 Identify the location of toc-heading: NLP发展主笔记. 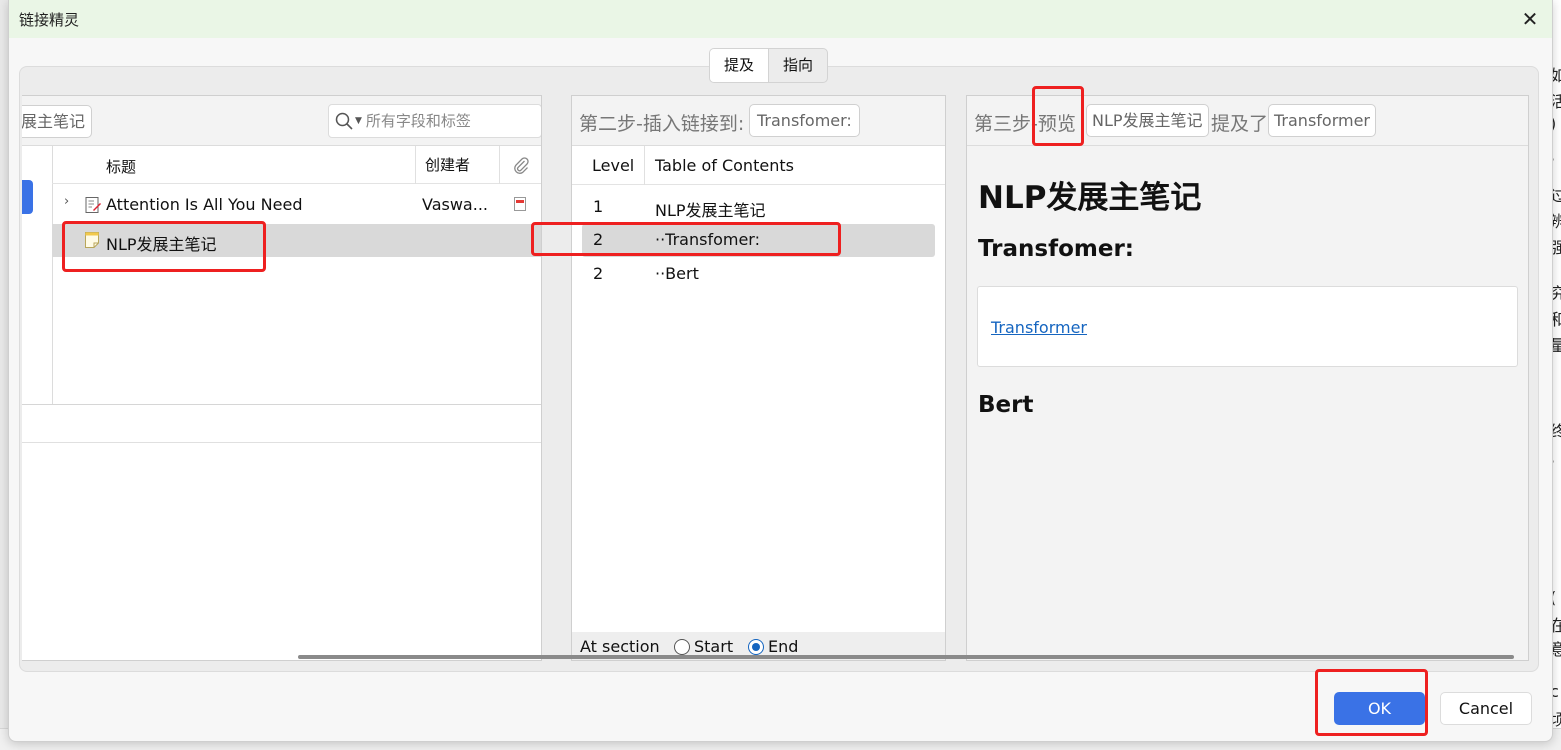
(710, 210).